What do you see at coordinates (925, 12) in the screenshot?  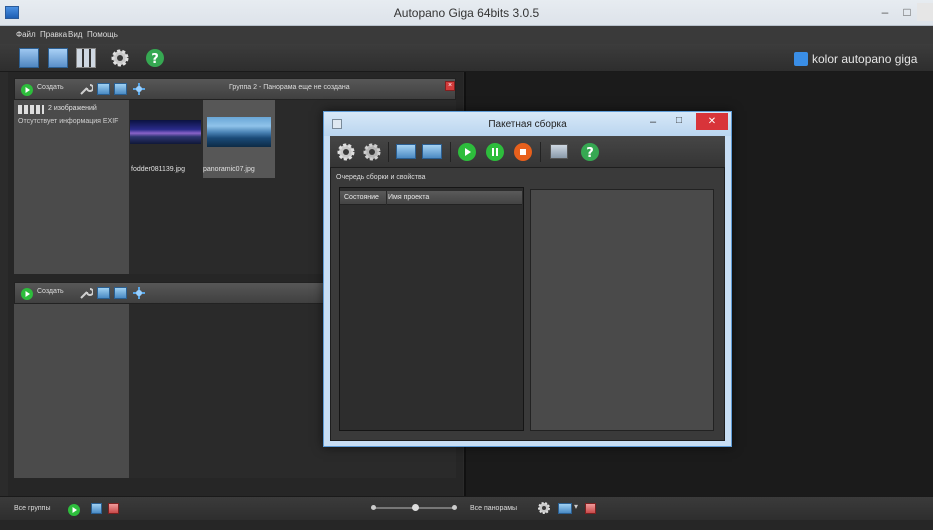 I see `close-button` at bounding box center [925, 12].